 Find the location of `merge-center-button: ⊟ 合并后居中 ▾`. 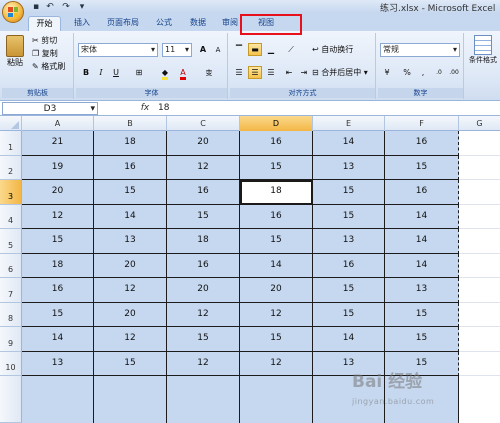

merge-center-button: ⊟ 合并后居中 ▾ is located at coordinates (340, 72).